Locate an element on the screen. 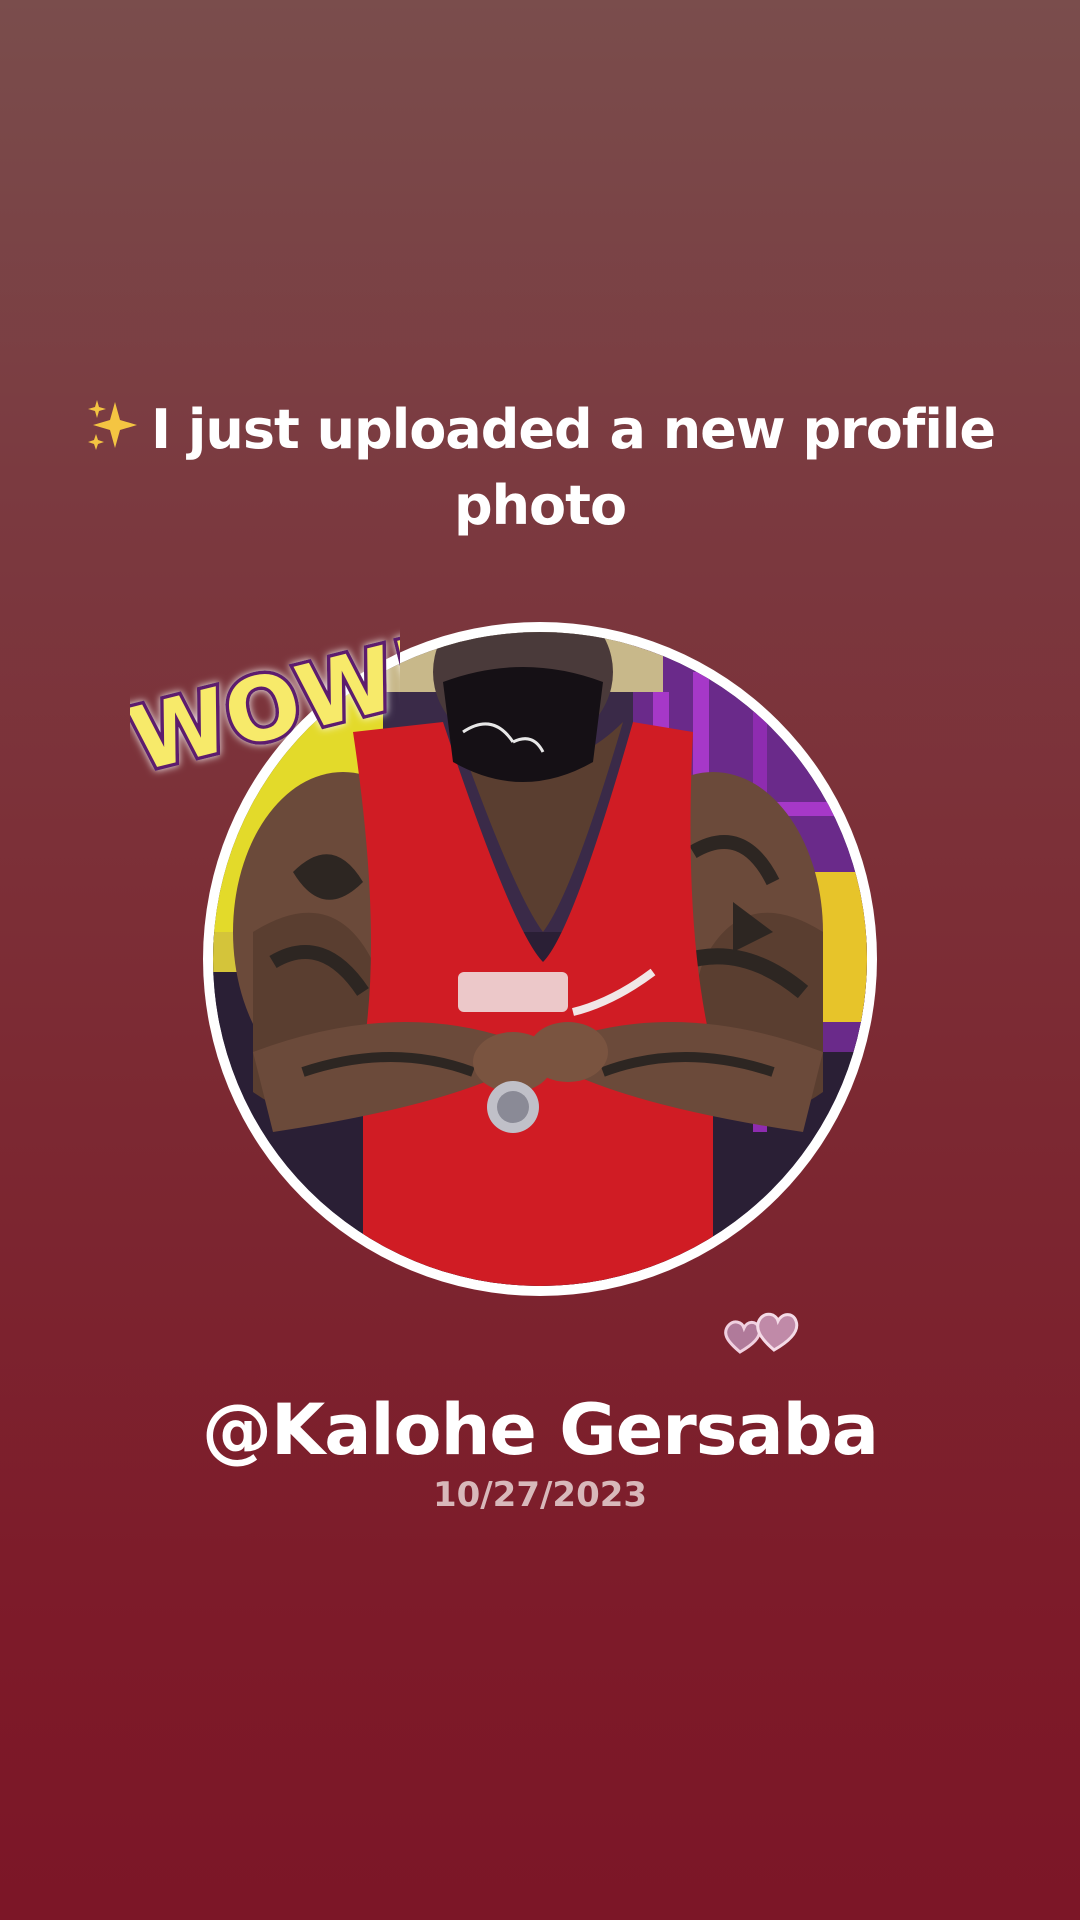 The height and width of the screenshot is (1920, 1080). wow-sticker-text: WOW! is located at coordinates (265, 701).